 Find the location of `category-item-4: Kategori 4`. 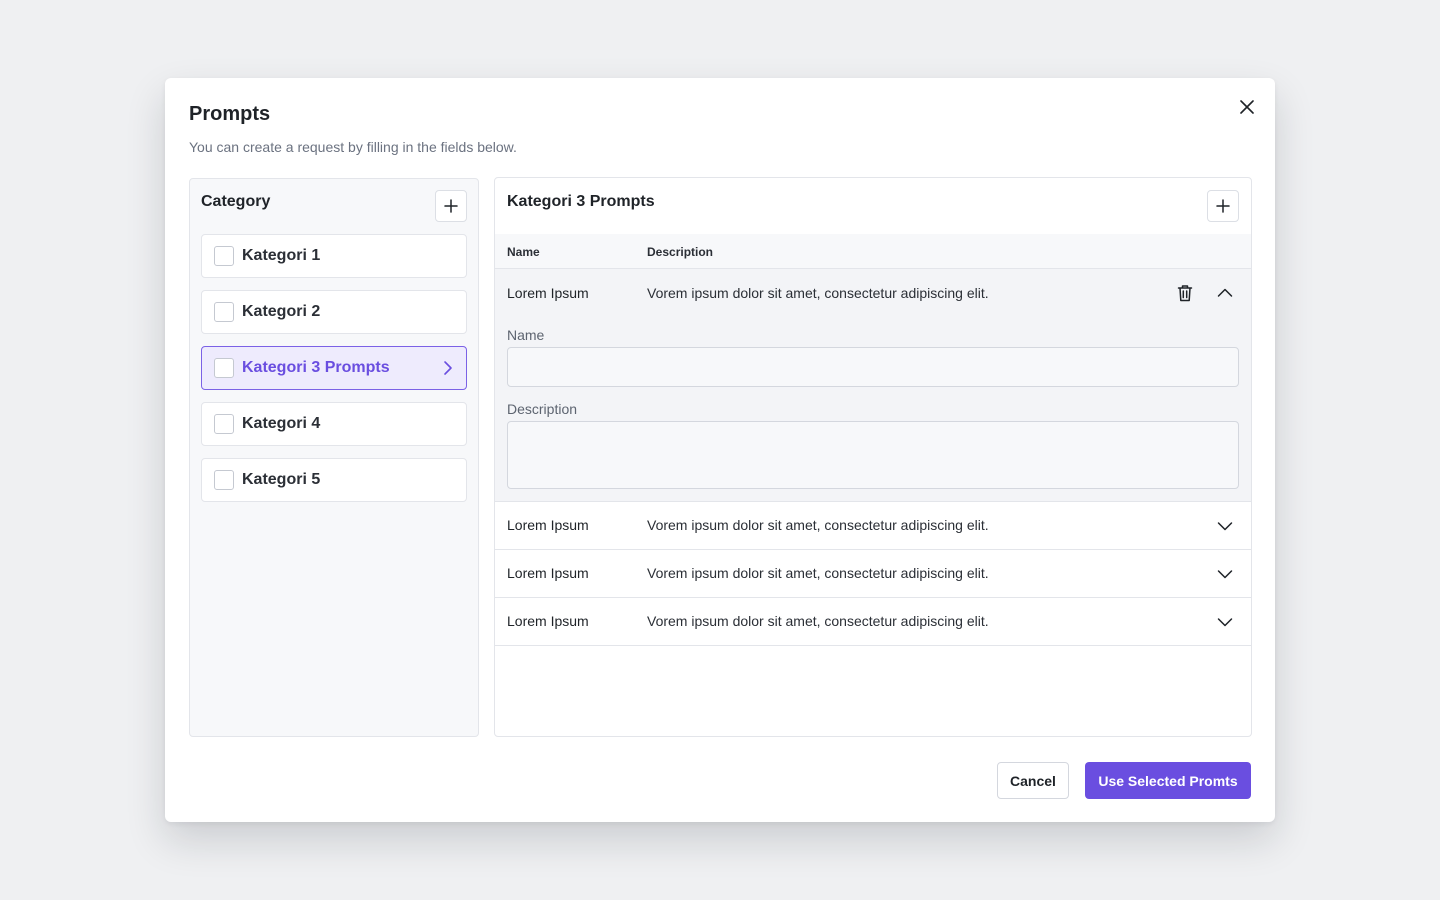

category-item-4: Kategori 4 is located at coordinates (334, 424).